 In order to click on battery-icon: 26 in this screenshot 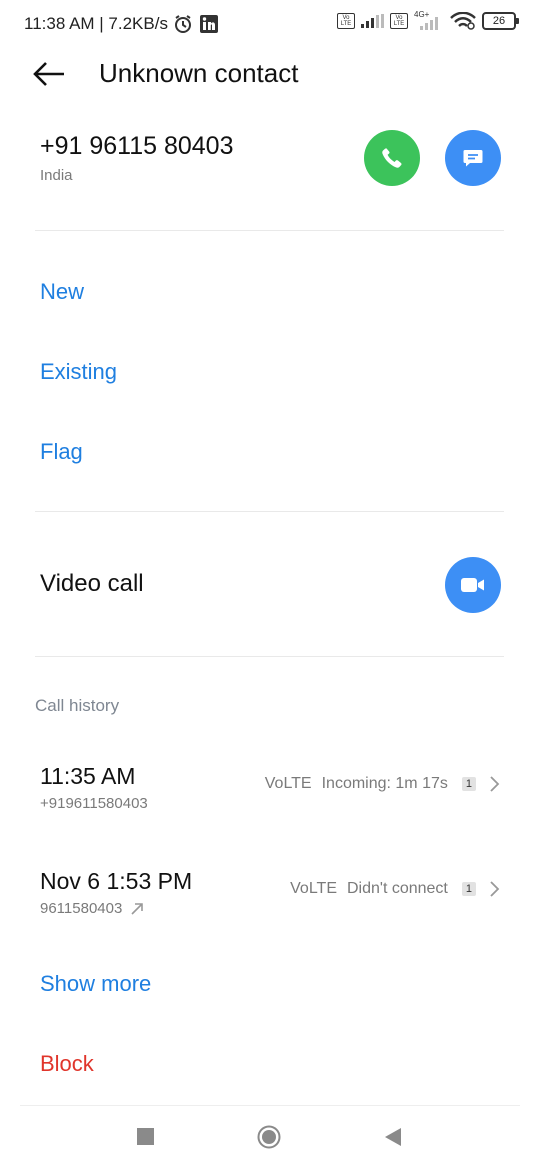, I will do `click(500, 21)`.